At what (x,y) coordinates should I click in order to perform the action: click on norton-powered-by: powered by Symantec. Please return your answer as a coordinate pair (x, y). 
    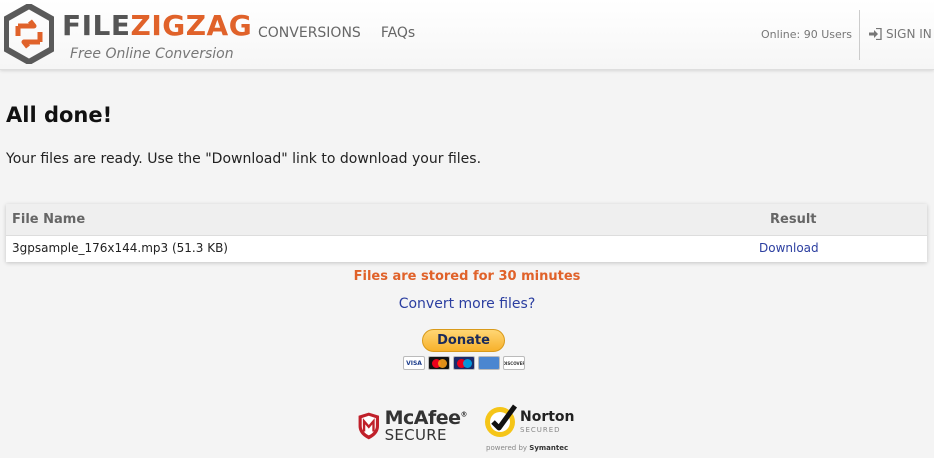
    Looking at the image, I should click on (527, 448).